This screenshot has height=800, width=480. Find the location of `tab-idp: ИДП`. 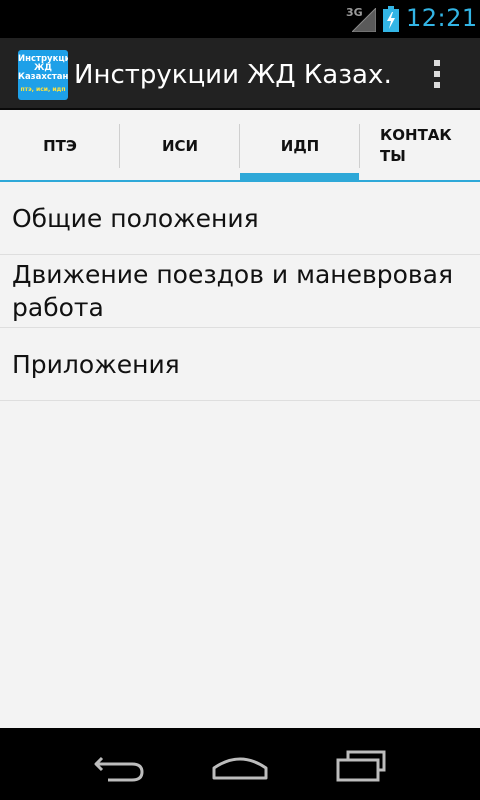

tab-idp: ИДП is located at coordinates (300, 146).